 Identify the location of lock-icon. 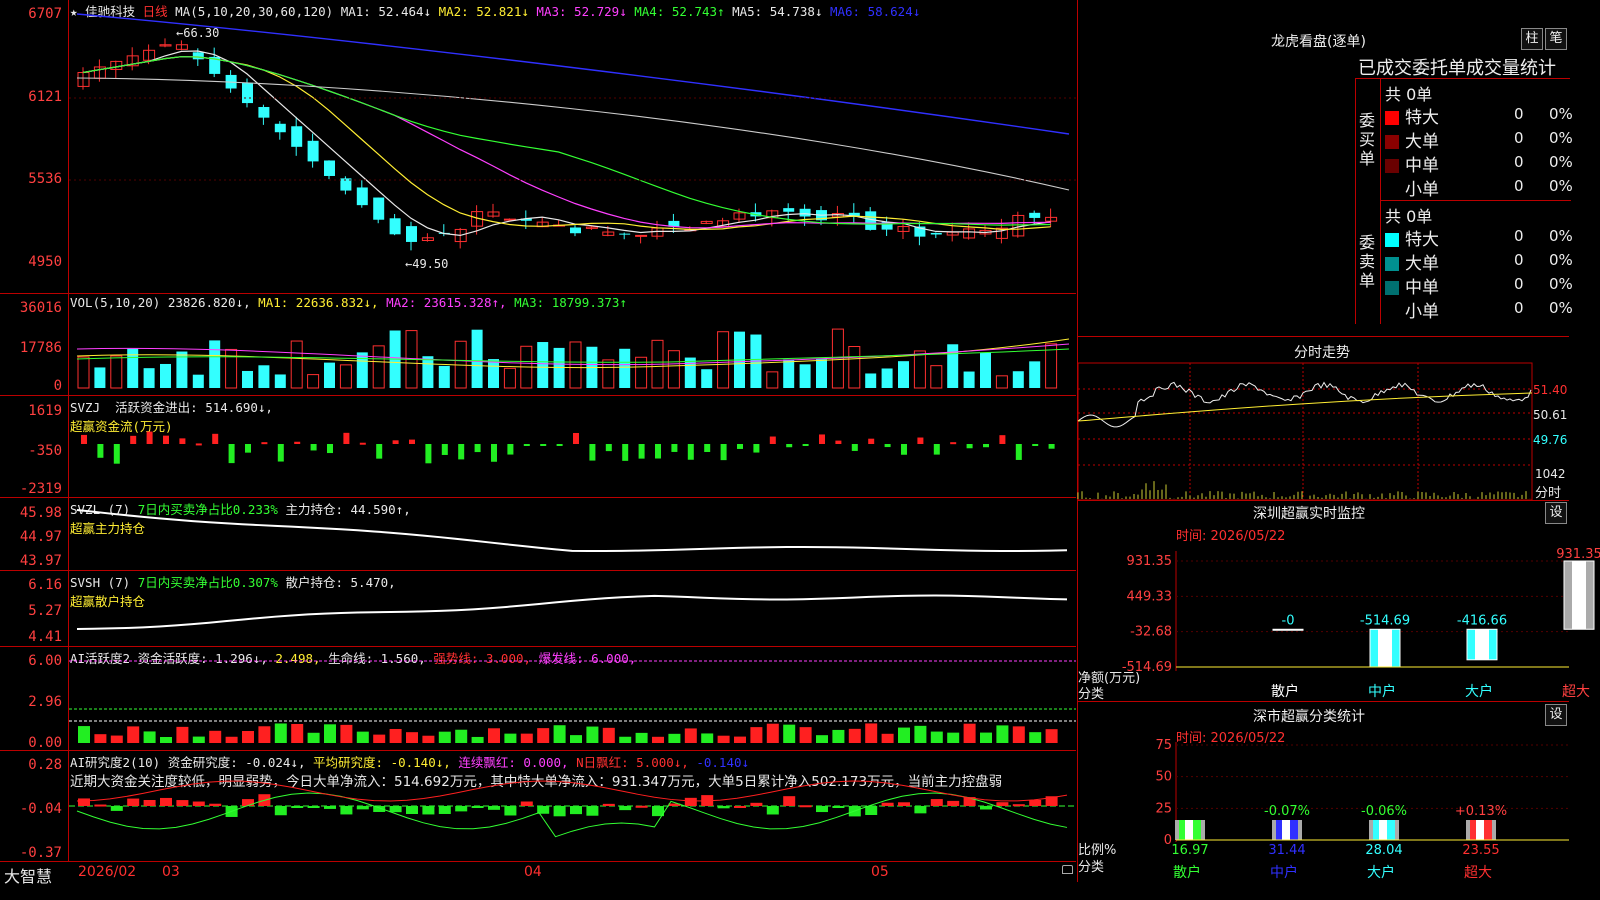
(1067, 869).